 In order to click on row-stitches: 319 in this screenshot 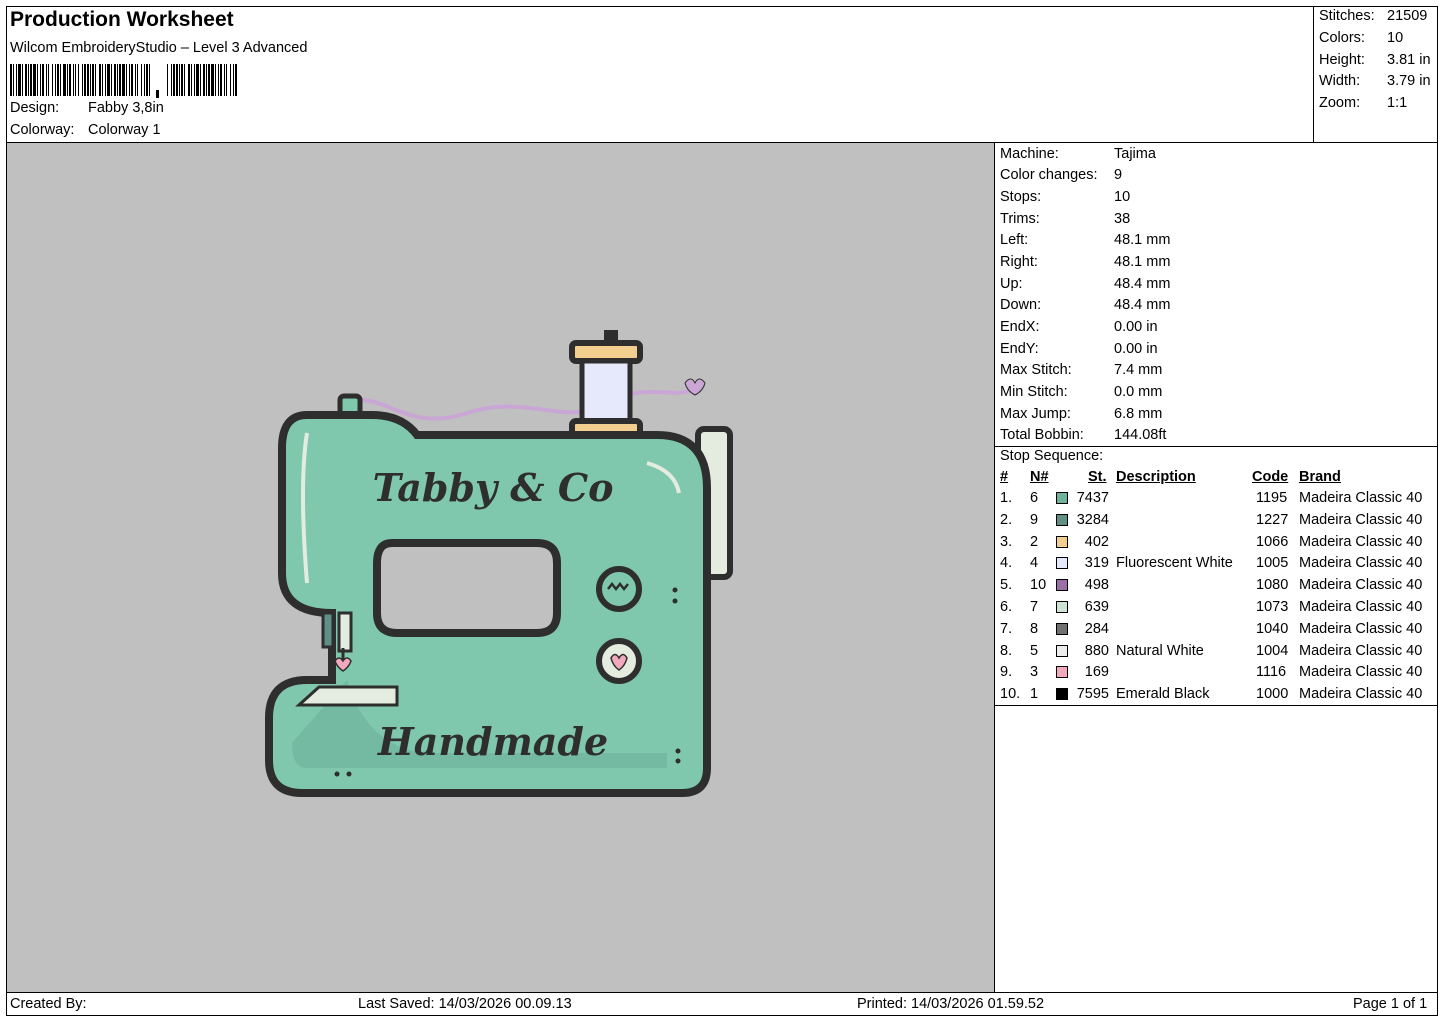, I will do `click(1096, 563)`.